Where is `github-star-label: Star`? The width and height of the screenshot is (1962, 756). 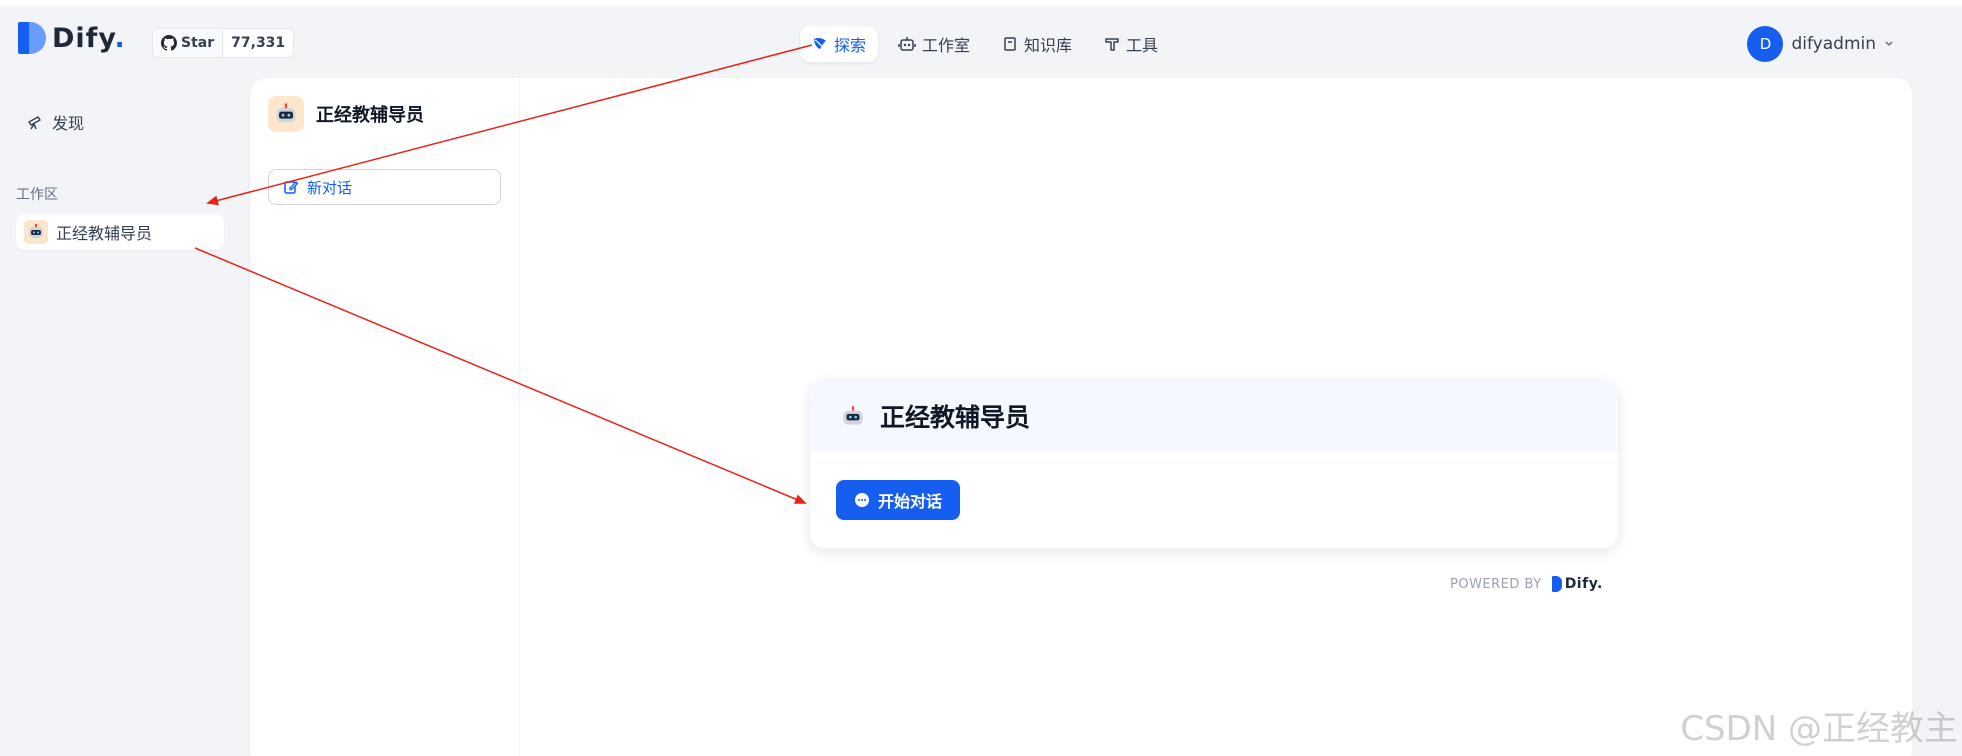 github-star-label: Star is located at coordinates (188, 43).